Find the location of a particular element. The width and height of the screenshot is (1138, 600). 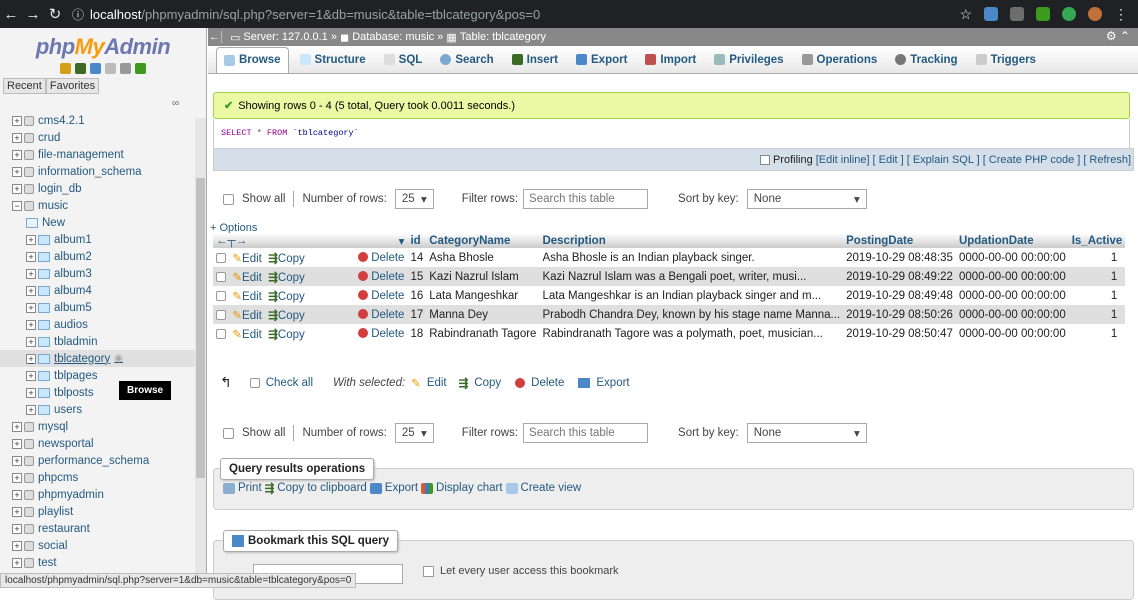

eye-icon: ◉ is located at coordinates (118, 358).